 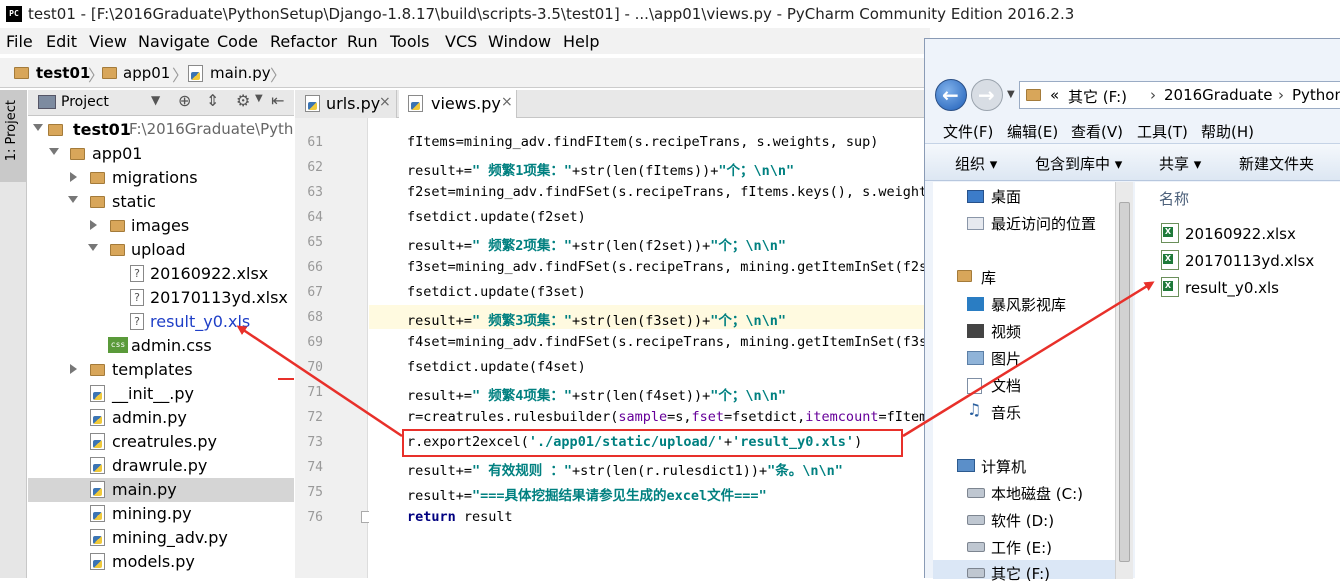 I want to click on arrow-to-project-file, so click(x=319, y=381).